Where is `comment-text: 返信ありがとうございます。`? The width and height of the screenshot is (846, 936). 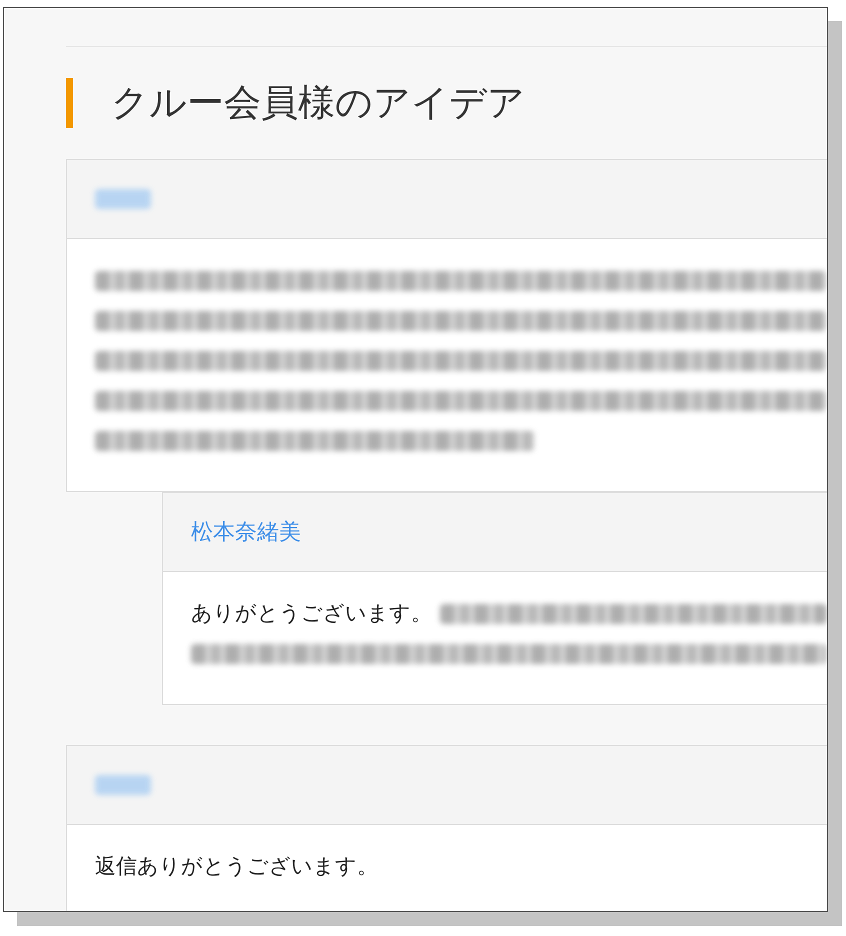 comment-text: 返信ありがとうございます。 is located at coordinates (236, 866).